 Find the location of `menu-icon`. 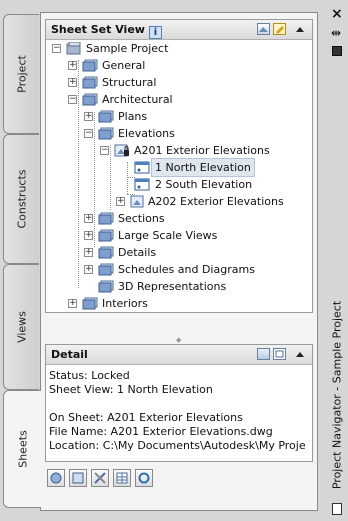

menu-icon is located at coordinates (337, 509).